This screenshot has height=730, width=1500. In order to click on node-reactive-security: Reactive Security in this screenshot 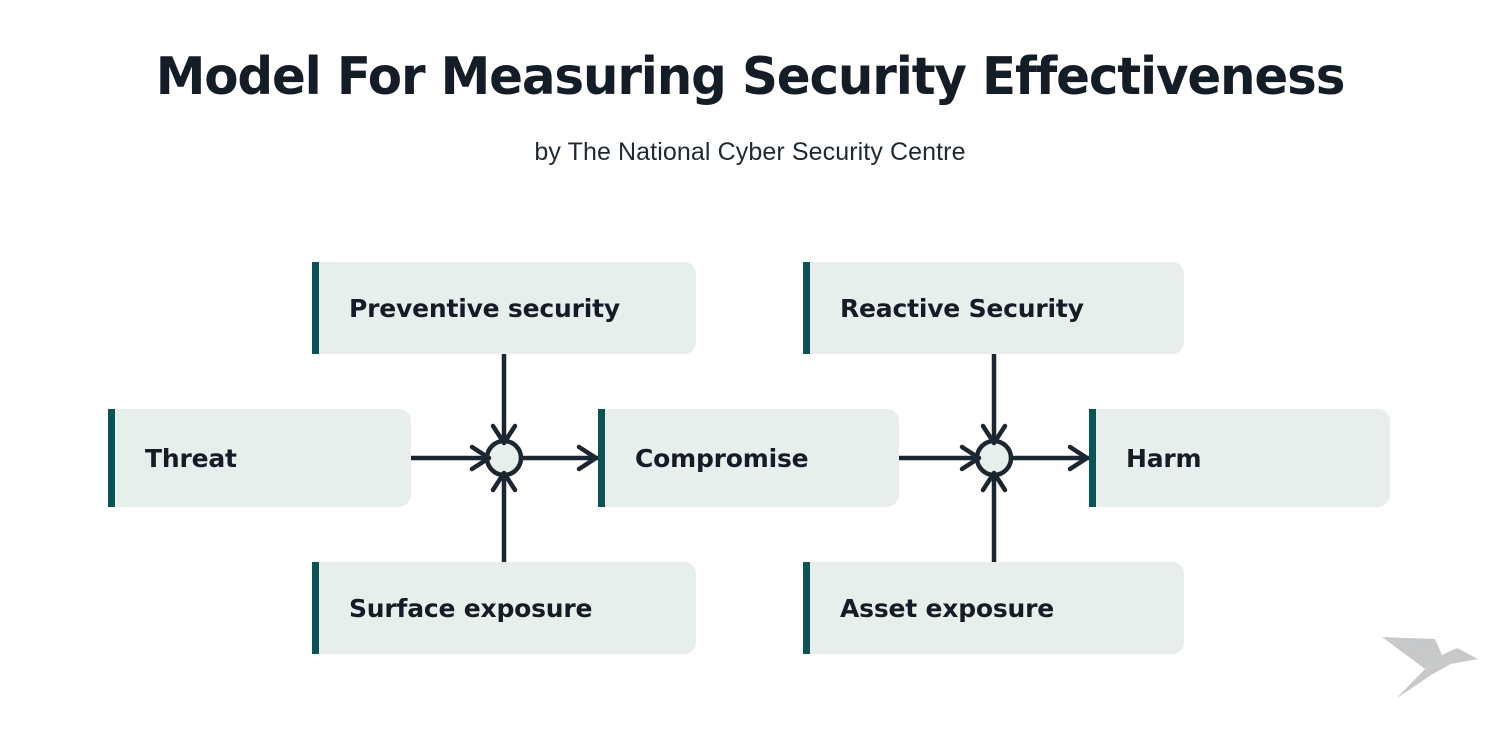, I will do `click(993, 308)`.